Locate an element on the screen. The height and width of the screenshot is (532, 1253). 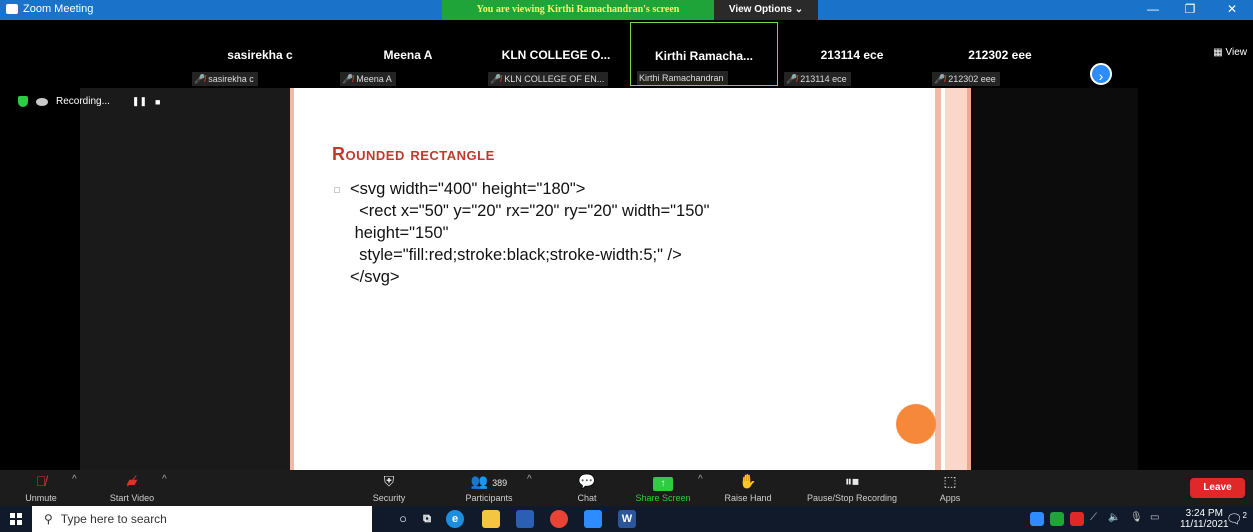
close-button: ✕ is located at coordinates (1232, 9).